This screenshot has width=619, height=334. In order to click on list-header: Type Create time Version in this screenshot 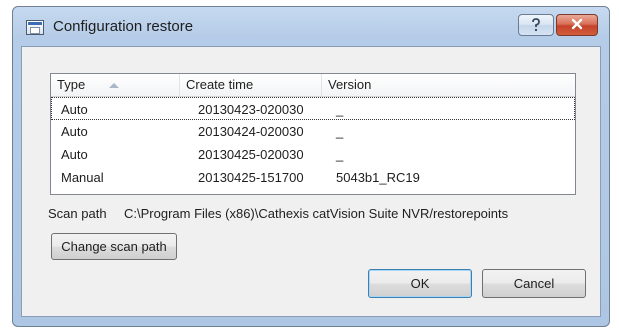, I will do `click(313, 85)`.